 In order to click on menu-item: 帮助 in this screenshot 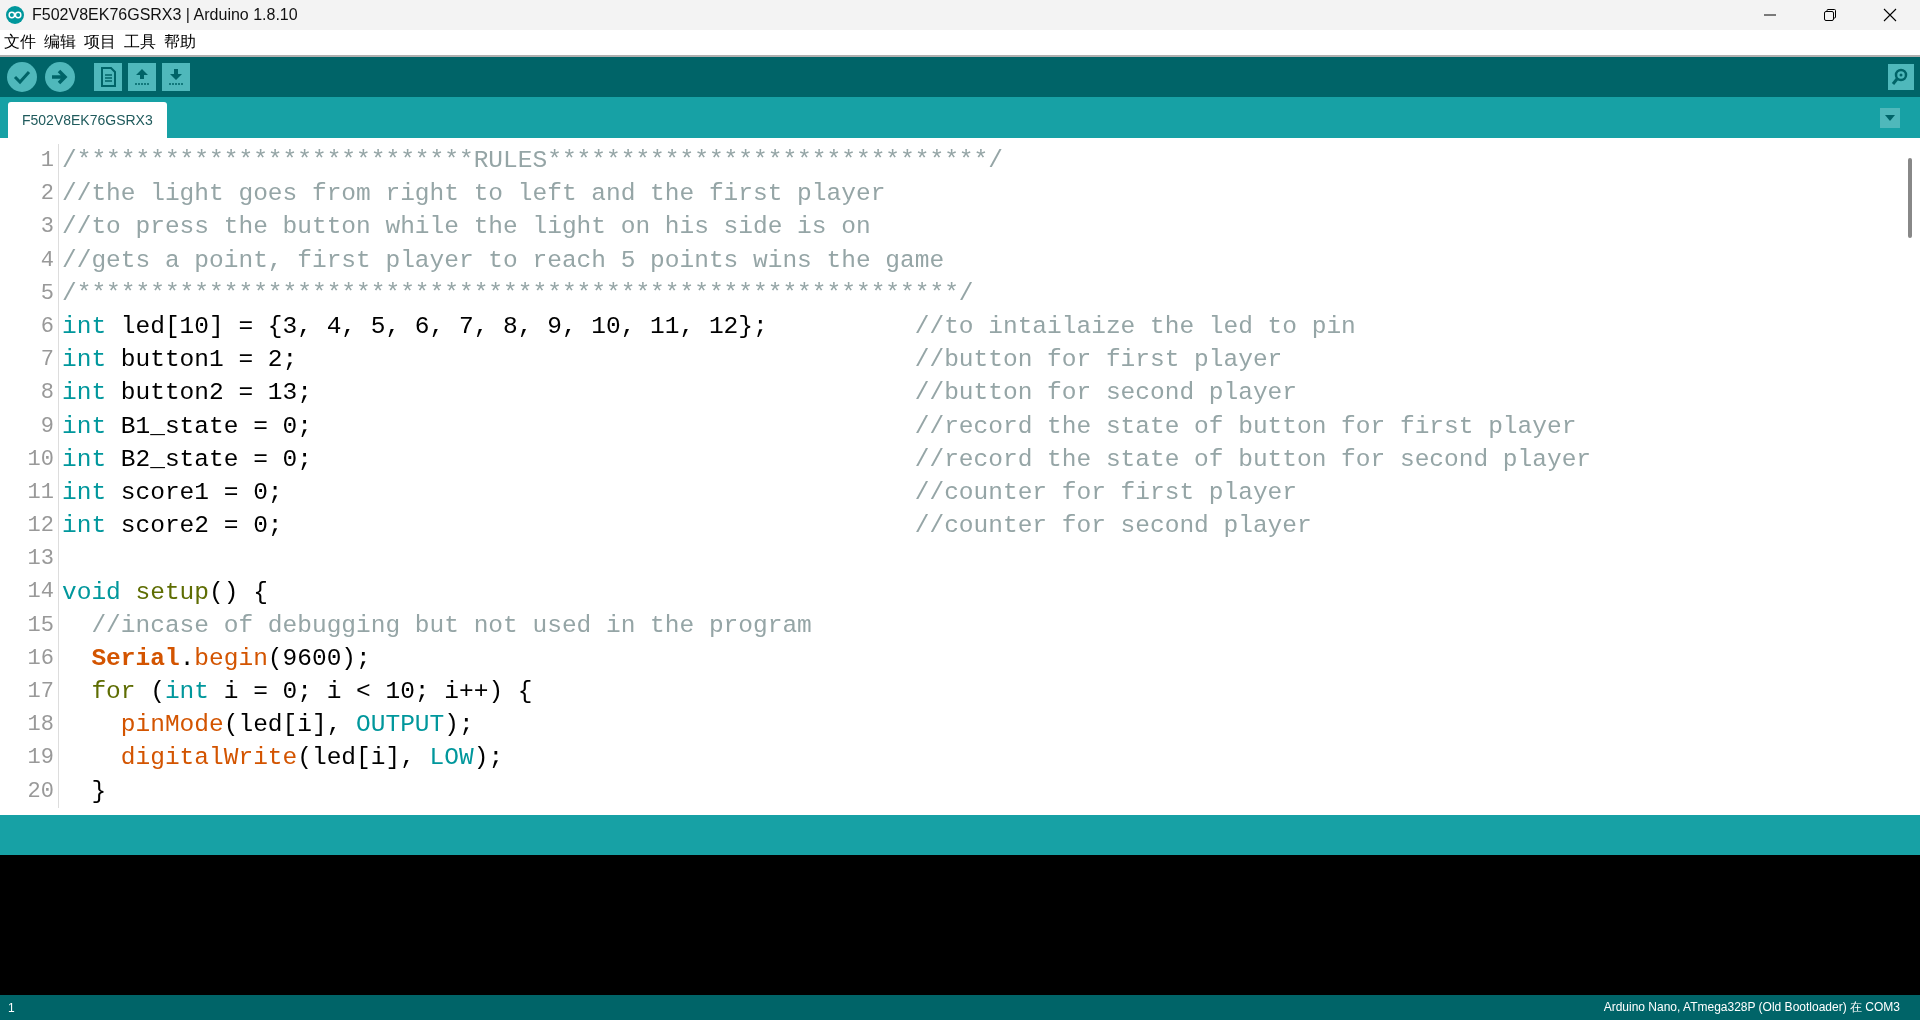, I will do `click(180, 42)`.